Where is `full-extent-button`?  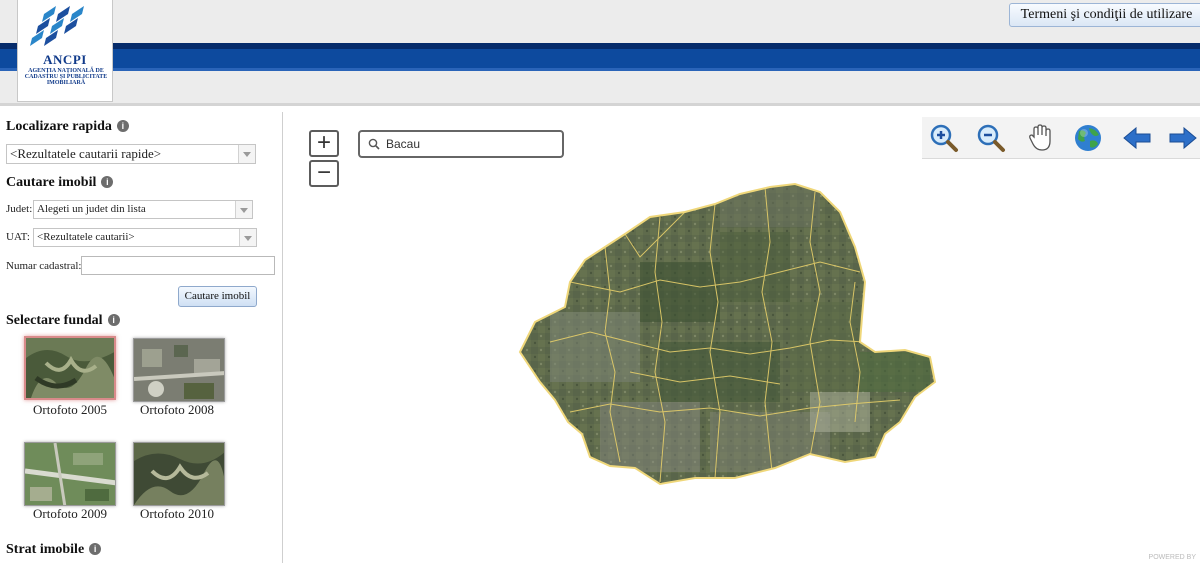
full-extent-button is located at coordinates (1089, 138).